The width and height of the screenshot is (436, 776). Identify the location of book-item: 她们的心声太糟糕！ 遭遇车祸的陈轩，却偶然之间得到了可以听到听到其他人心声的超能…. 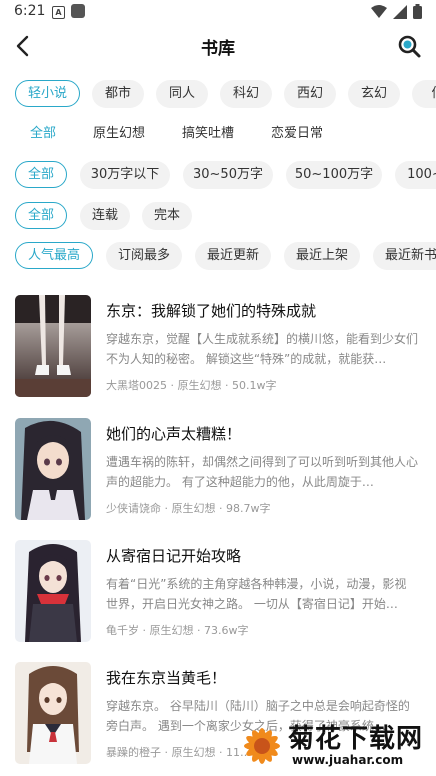
(218, 473).